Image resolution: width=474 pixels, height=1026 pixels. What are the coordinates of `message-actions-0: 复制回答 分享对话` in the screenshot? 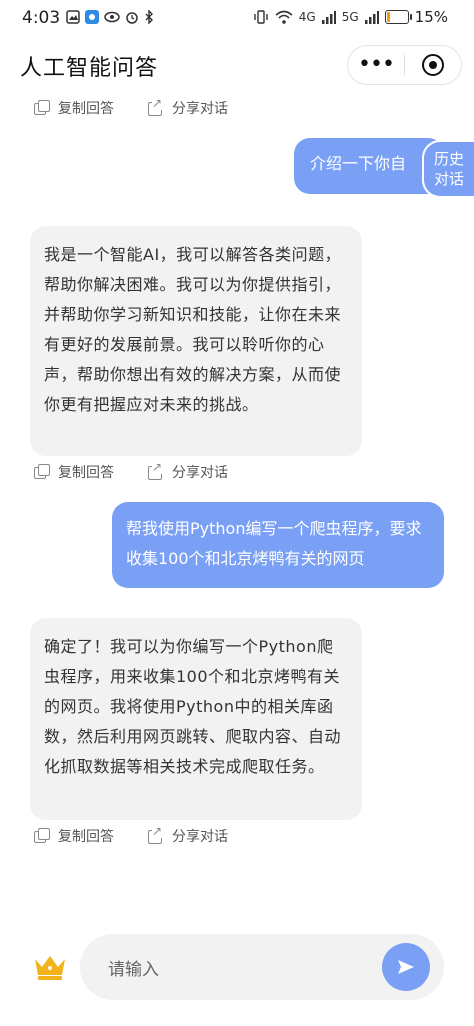 It's located at (131, 107).